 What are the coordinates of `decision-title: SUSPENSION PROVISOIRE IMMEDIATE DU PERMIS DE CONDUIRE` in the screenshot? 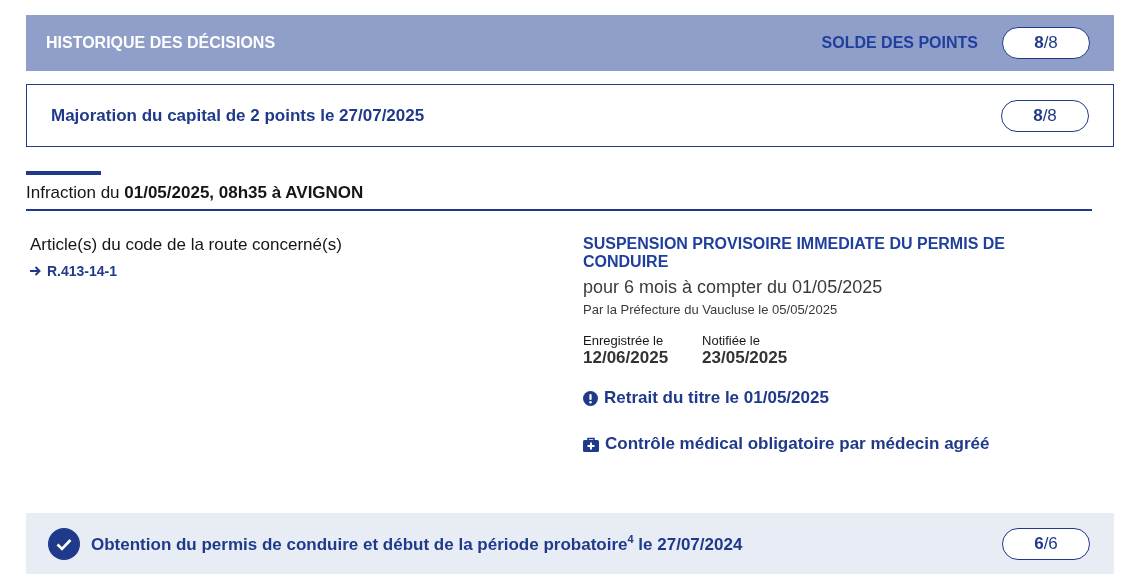 It's located at (794, 253).